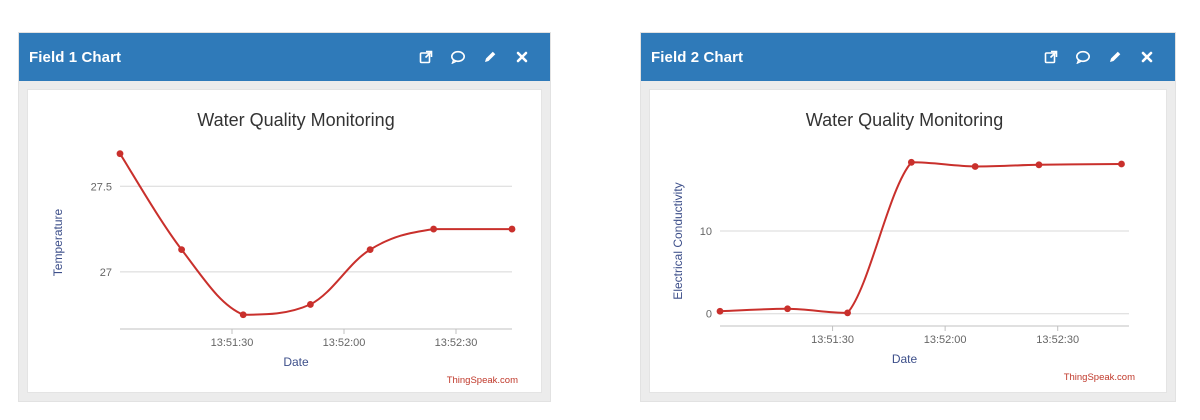  Describe the element at coordinates (75, 57) in the screenshot. I see `panel-title: Field 1 Chart` at that location.